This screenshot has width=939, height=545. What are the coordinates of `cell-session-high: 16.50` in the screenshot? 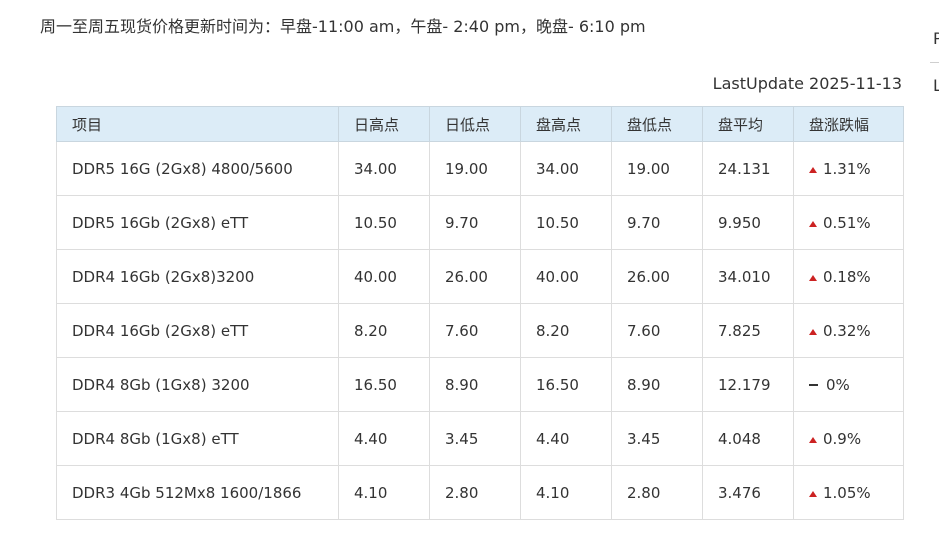 It's located at (566, 384).